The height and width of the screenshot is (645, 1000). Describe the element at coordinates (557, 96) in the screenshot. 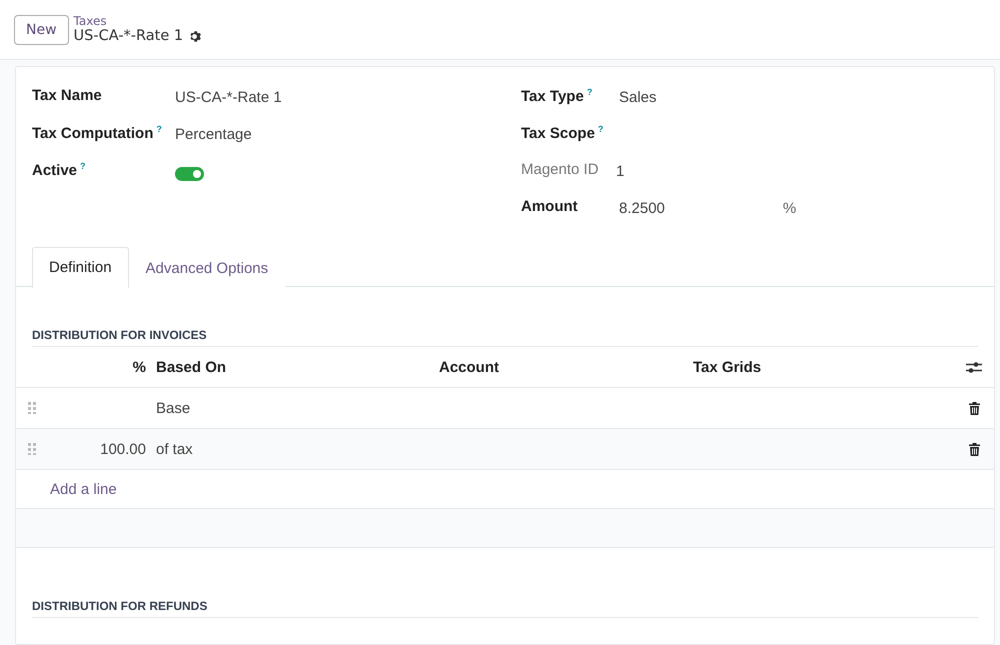

I see `field-label: Tax Type $^{?}$` at that location.